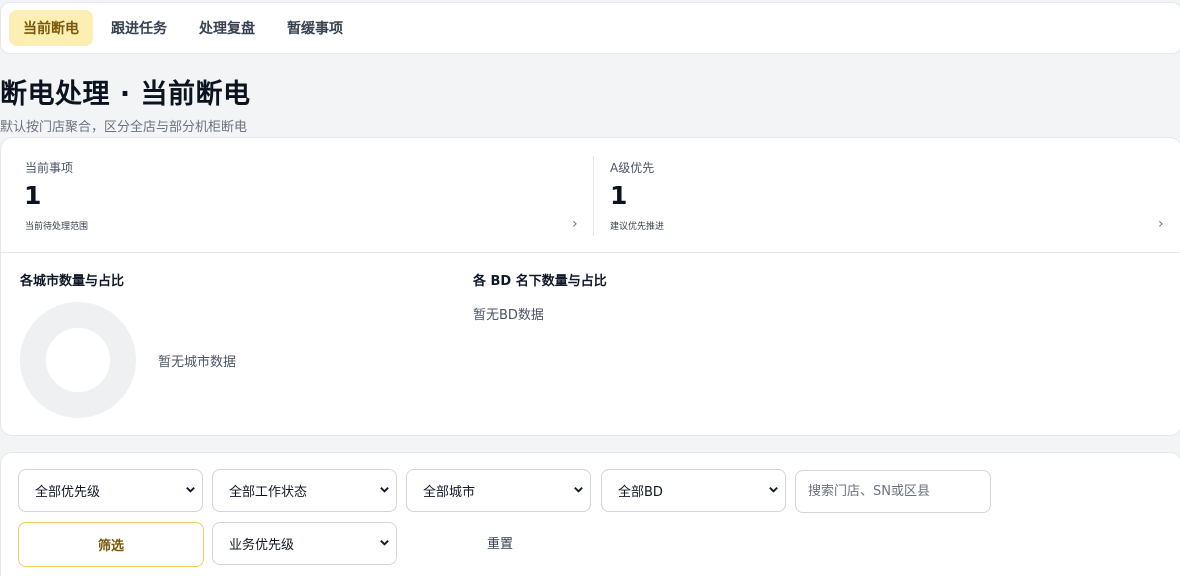 Image resolution: width=1180 pixels, height=576 pixels. What do you see at coordinates (57, 227) in the screenshot?
I see `stat-note: 当前待处理范围` at bounding box center [57, 227].